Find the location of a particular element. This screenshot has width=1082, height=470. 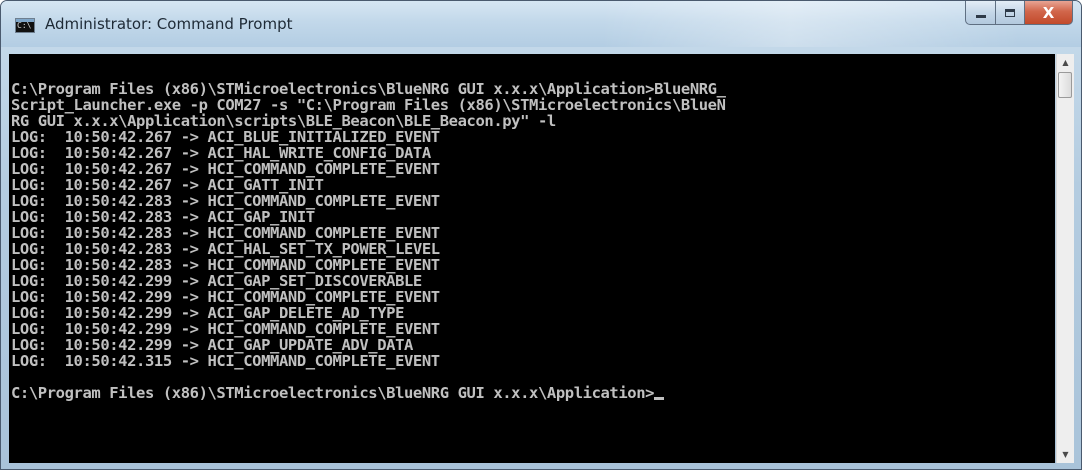

caption-buttons: X is located at coordinates (1019, 13).